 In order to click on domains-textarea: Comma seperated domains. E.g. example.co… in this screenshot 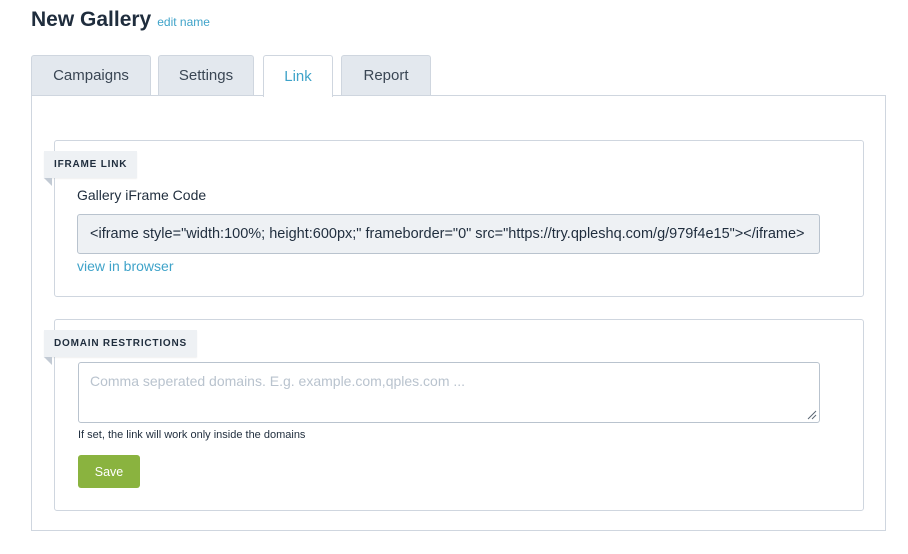, I will do `click(449, 392)`.